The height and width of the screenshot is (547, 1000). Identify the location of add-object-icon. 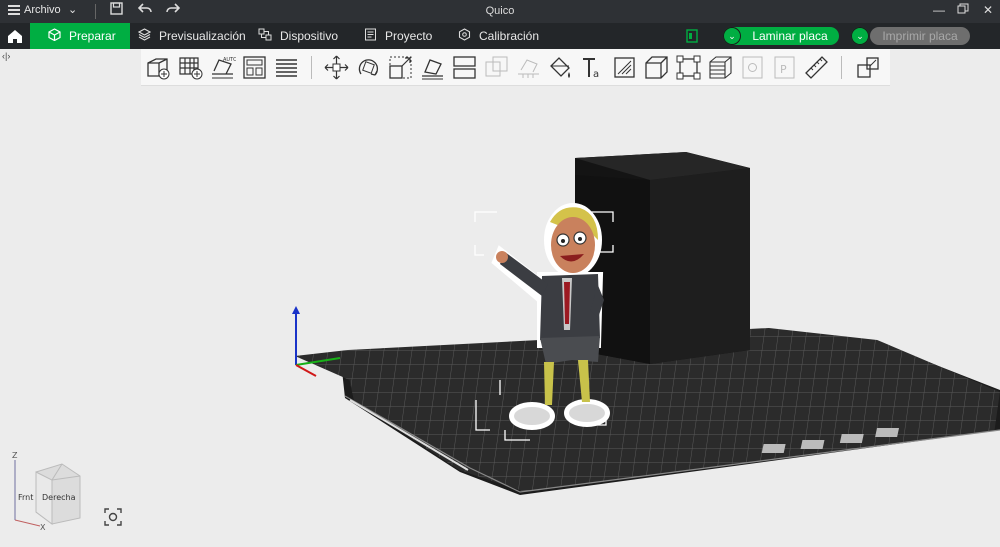
(158, 67).